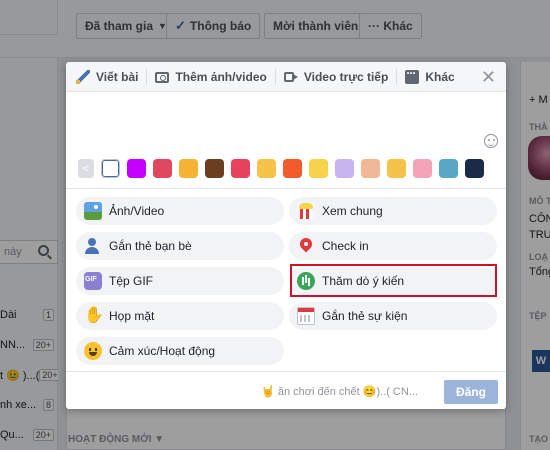 This screenshot has width=550, height=450. I want to click on option-label: Gắn thẻ sự kiện, so click(365, 316).